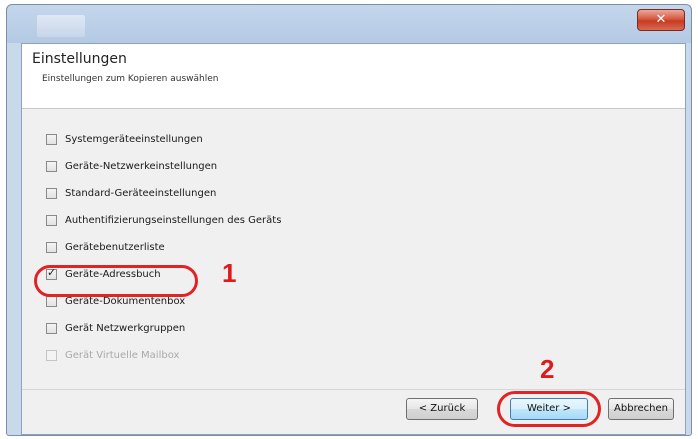  Describe the element at coordinates (134, 139) in the screenshot. I see `checkbox-label: Systemgeräteeinstellungen` at that location.